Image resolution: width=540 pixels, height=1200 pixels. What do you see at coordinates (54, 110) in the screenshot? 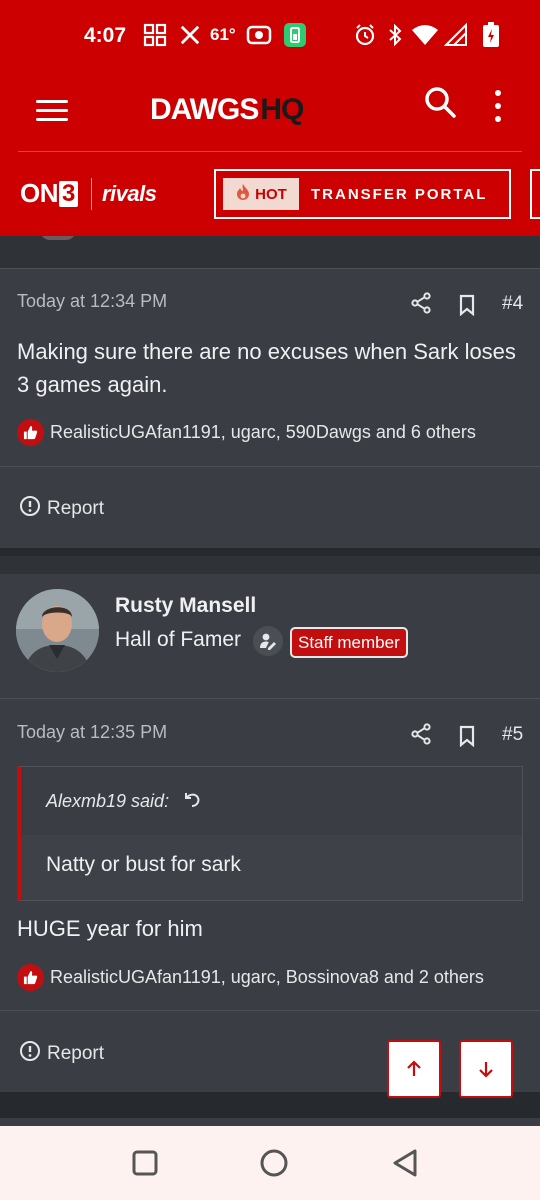
I see `hamburger-menu-icon` at bounding box center [54, 110].